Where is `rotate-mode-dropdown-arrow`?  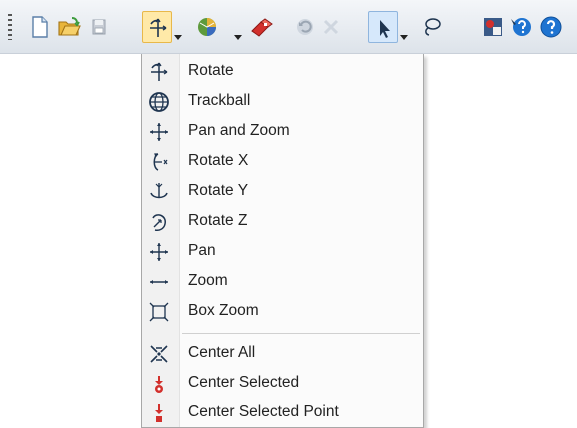
rotate-mode-dropdown-arrow is located at coordinates (178, 38).